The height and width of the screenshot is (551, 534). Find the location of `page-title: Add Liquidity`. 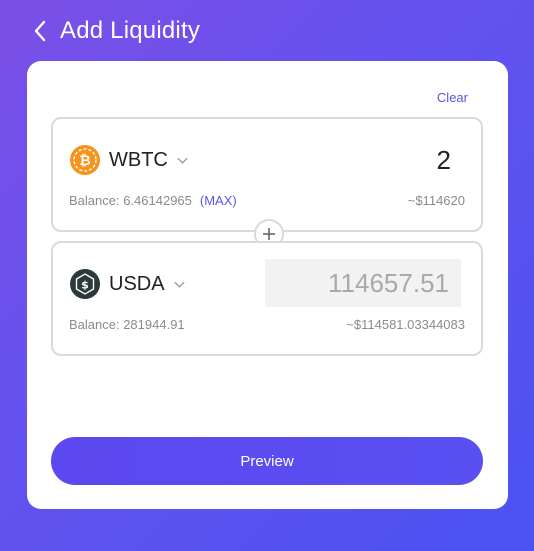

page-title: Add Liquidity is located at coordinates (130, 30).